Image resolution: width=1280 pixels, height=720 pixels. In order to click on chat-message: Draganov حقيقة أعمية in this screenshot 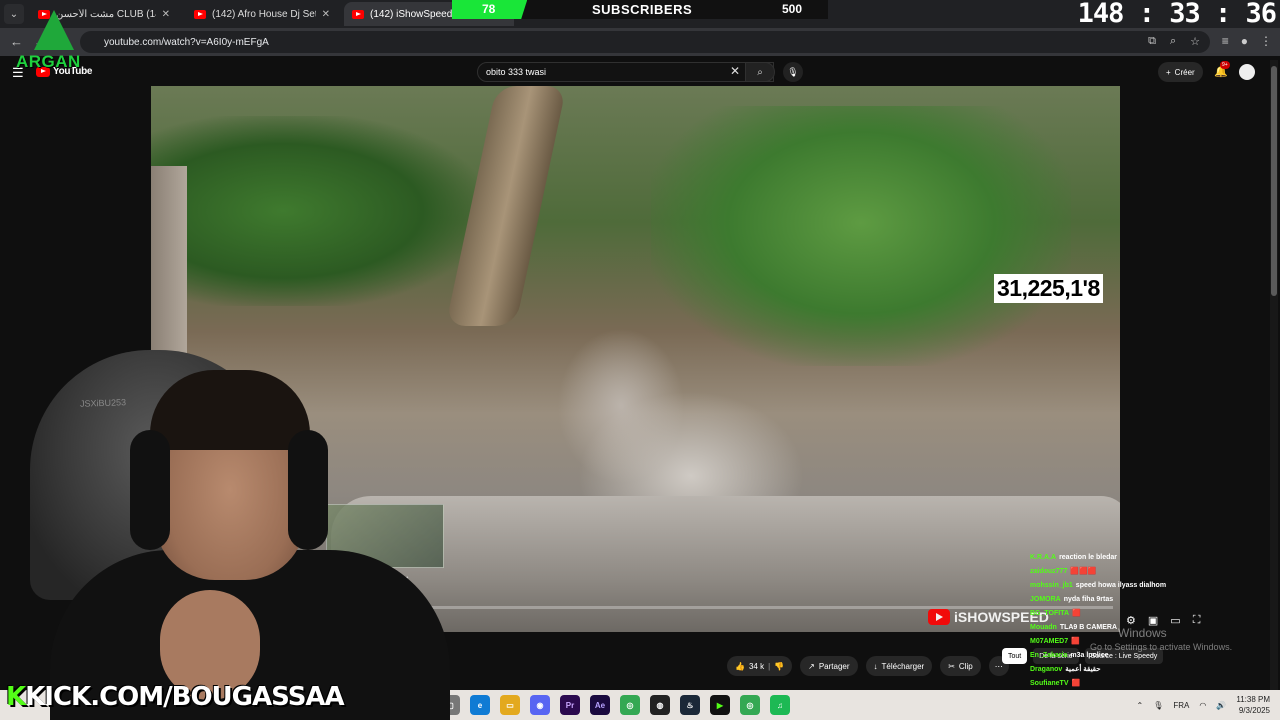, I will do `click(1140, 669)`.